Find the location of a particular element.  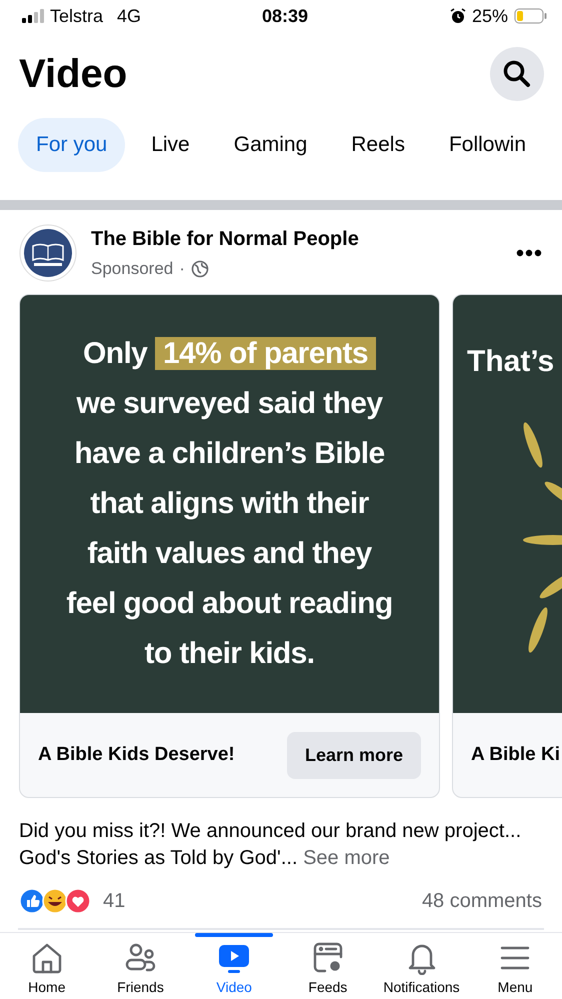

post-caption: Did you miss it?! We announced our brand new project... God's Stories as Told by God'... See more is located at coordinates (270, 845).